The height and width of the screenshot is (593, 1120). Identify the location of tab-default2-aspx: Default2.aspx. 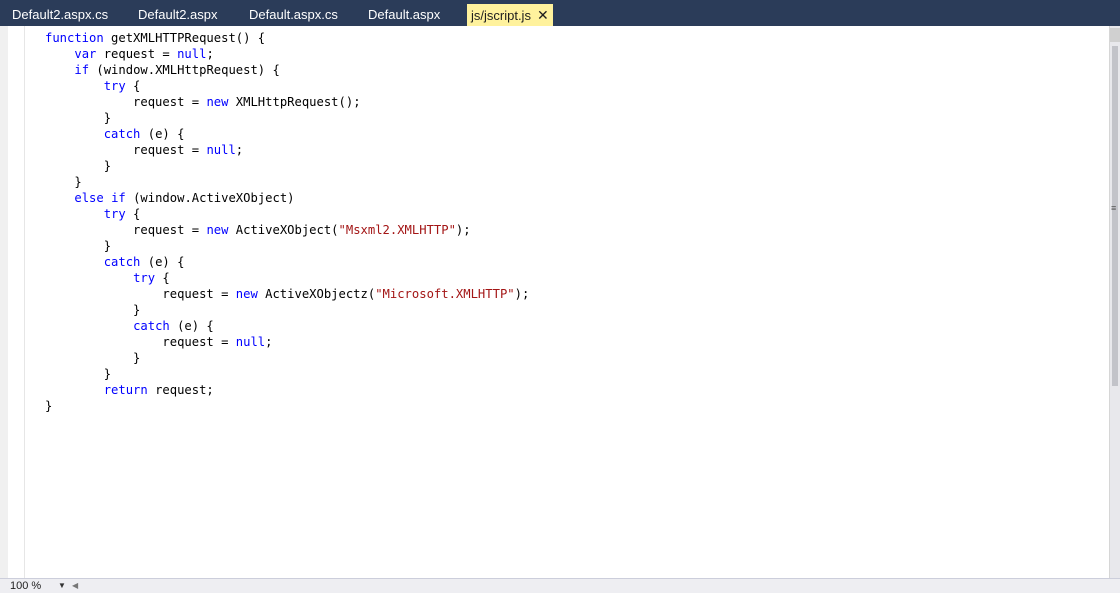
(178, 15).